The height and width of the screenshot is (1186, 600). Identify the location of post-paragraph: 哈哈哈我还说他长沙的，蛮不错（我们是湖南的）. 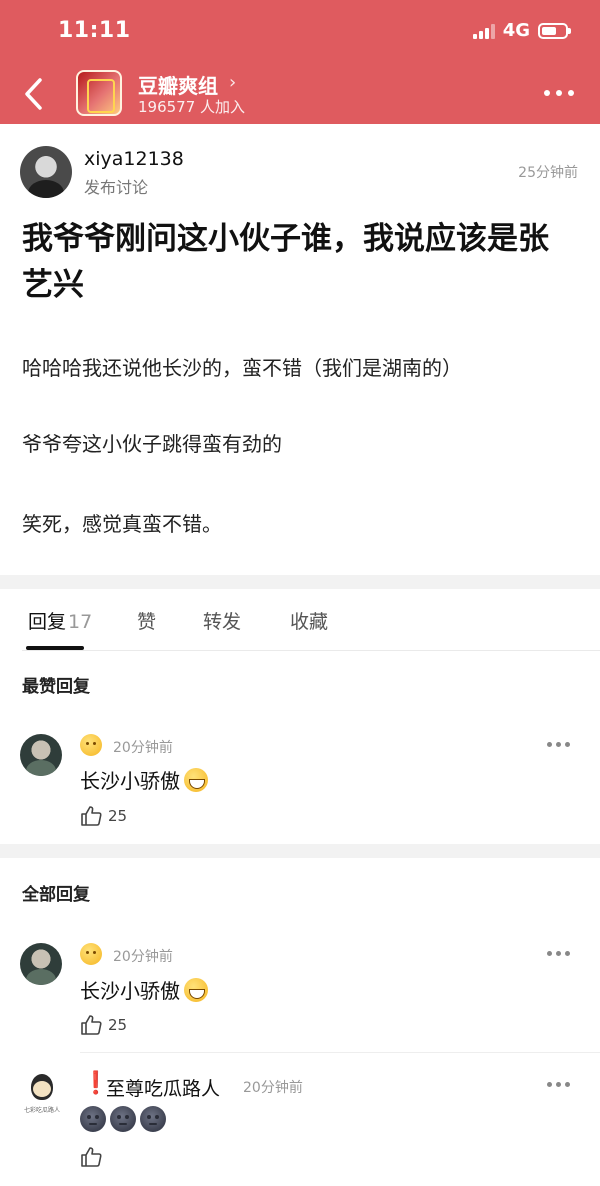
(242, 368).